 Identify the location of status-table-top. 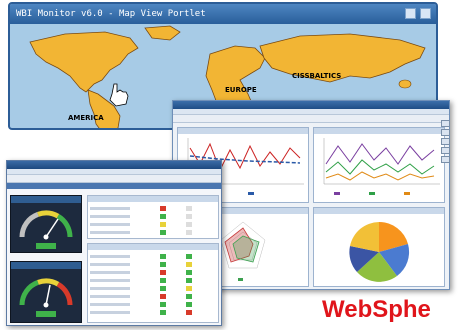
(153, 217).